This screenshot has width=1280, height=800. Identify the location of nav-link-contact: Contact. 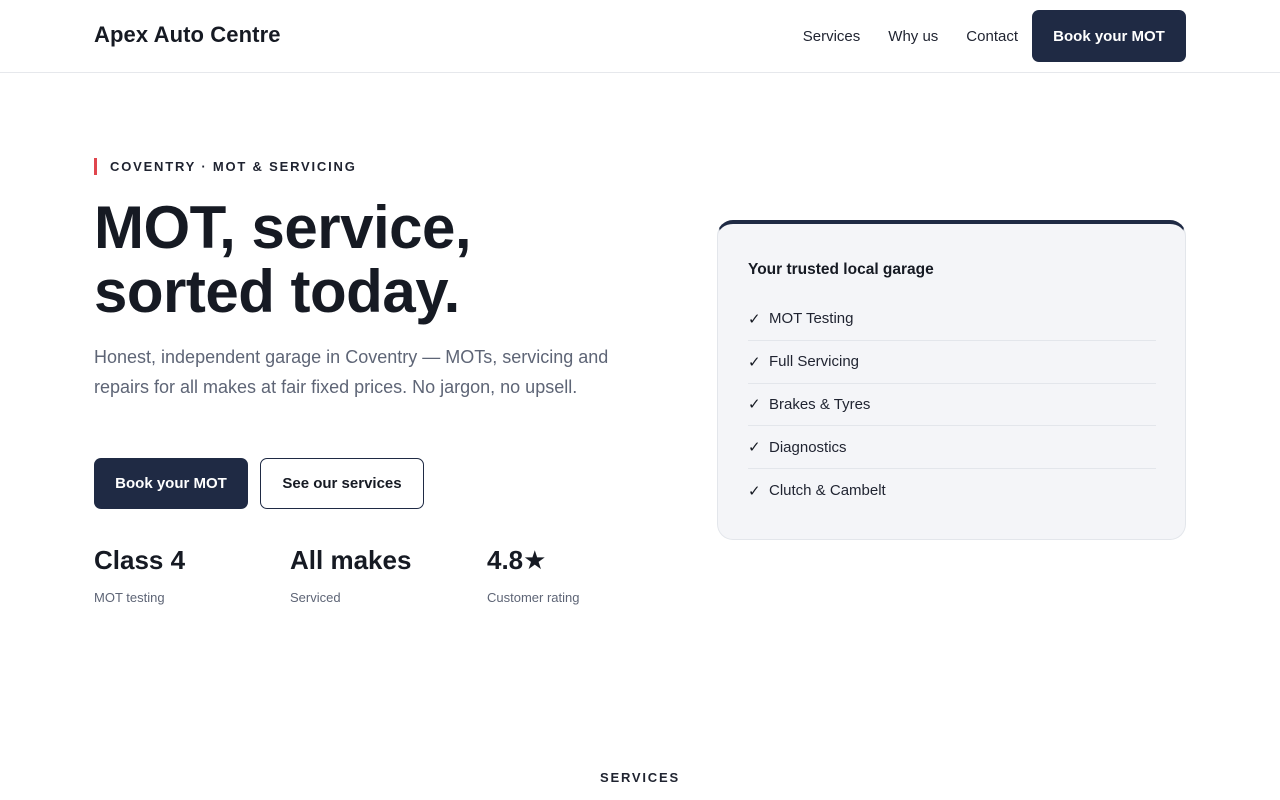
(992, 36).